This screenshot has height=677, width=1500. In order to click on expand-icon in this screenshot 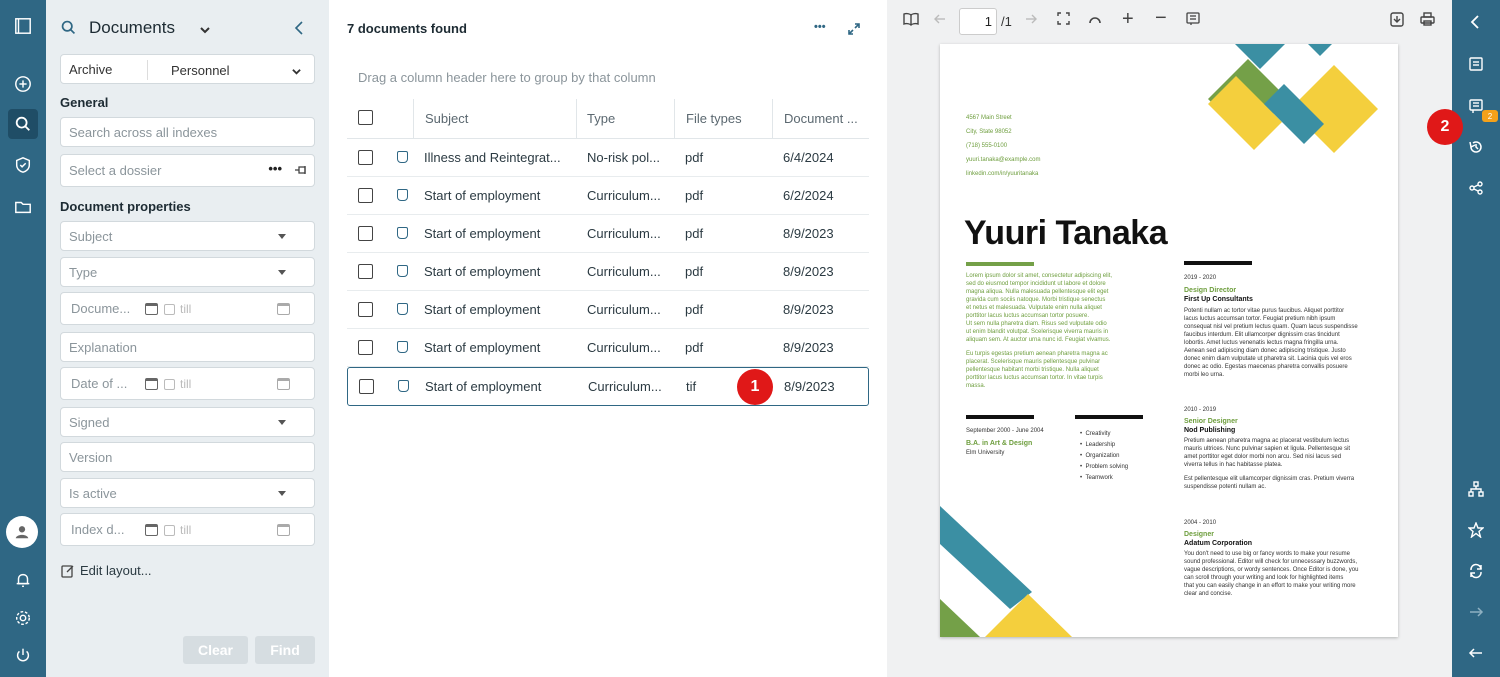, I will do `click(854, 30)`.